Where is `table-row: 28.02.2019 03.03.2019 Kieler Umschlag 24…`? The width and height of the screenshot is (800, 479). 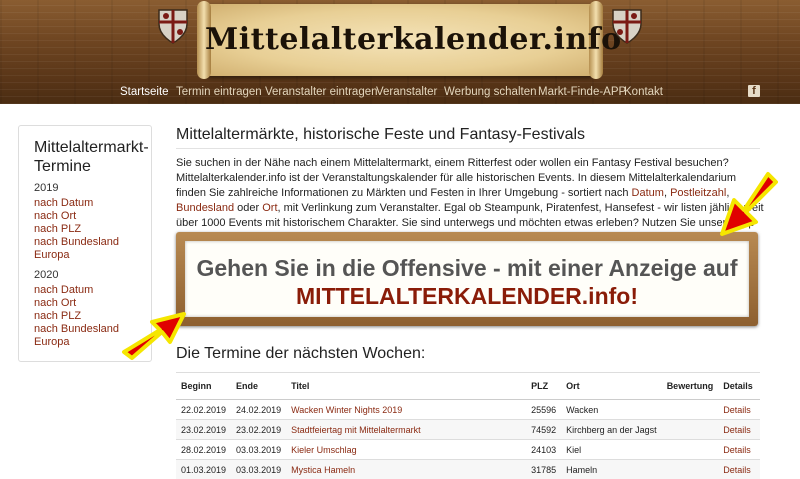
table-row: 28.02.2019 03.03.2019 Kieler Umschlag 24… is located at coordinates (468, 450).